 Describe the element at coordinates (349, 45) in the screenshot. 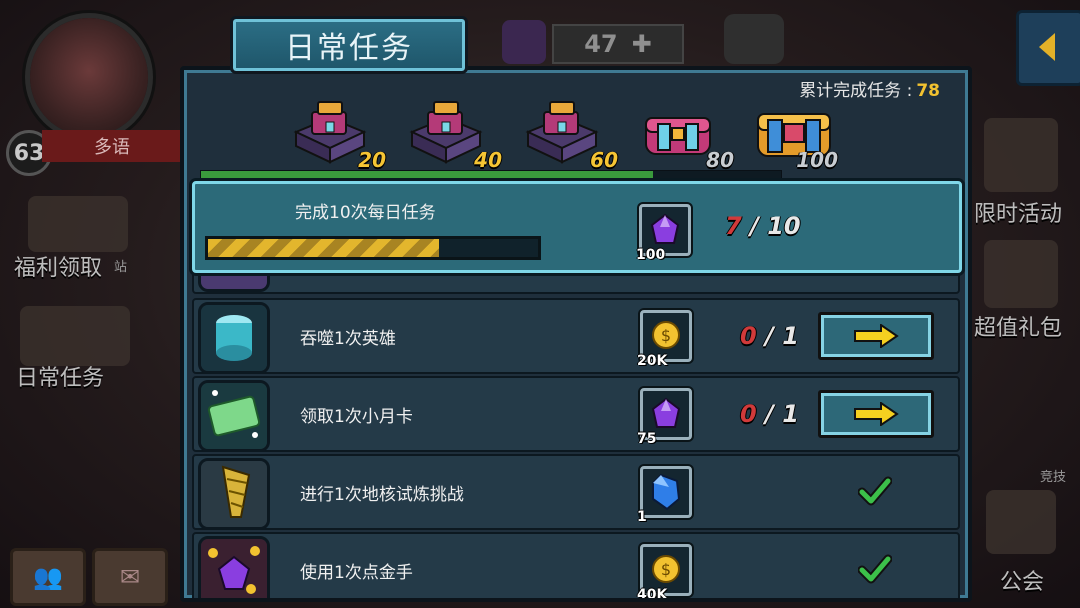

I see `page-title: 日常任务` at that location.